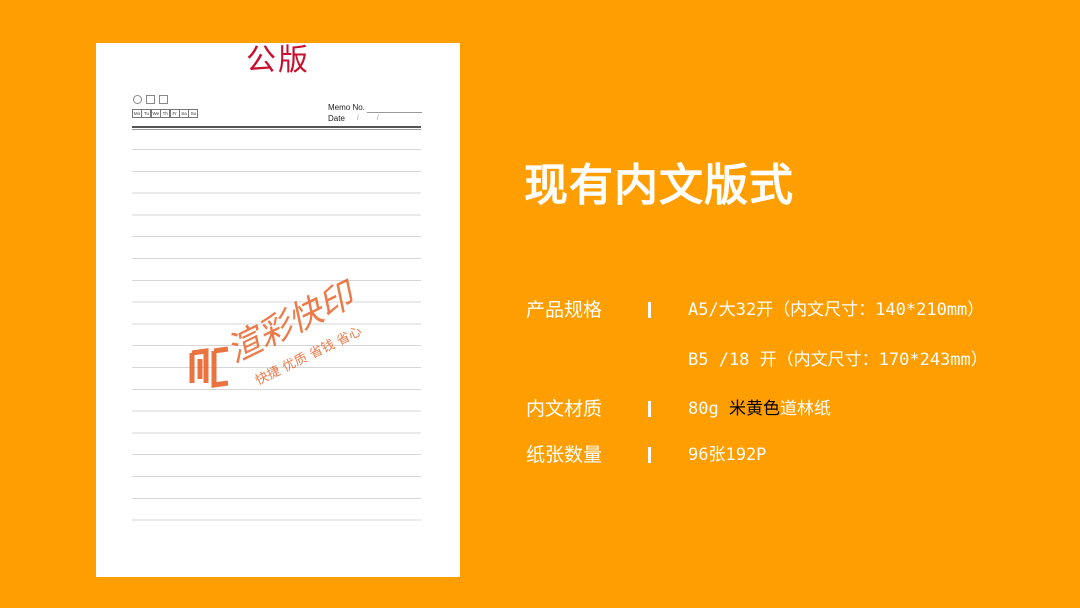 The width and height of the screenshot is (1080, 608). I want to click on spec-value: 80g 米黄色道林纸, so click(759, 409).